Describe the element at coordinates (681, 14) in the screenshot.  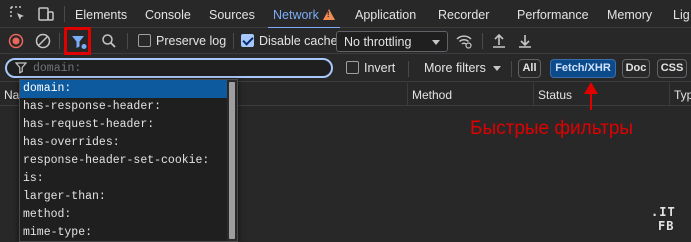
I see `tab-lighthouse: Lig` at that location.